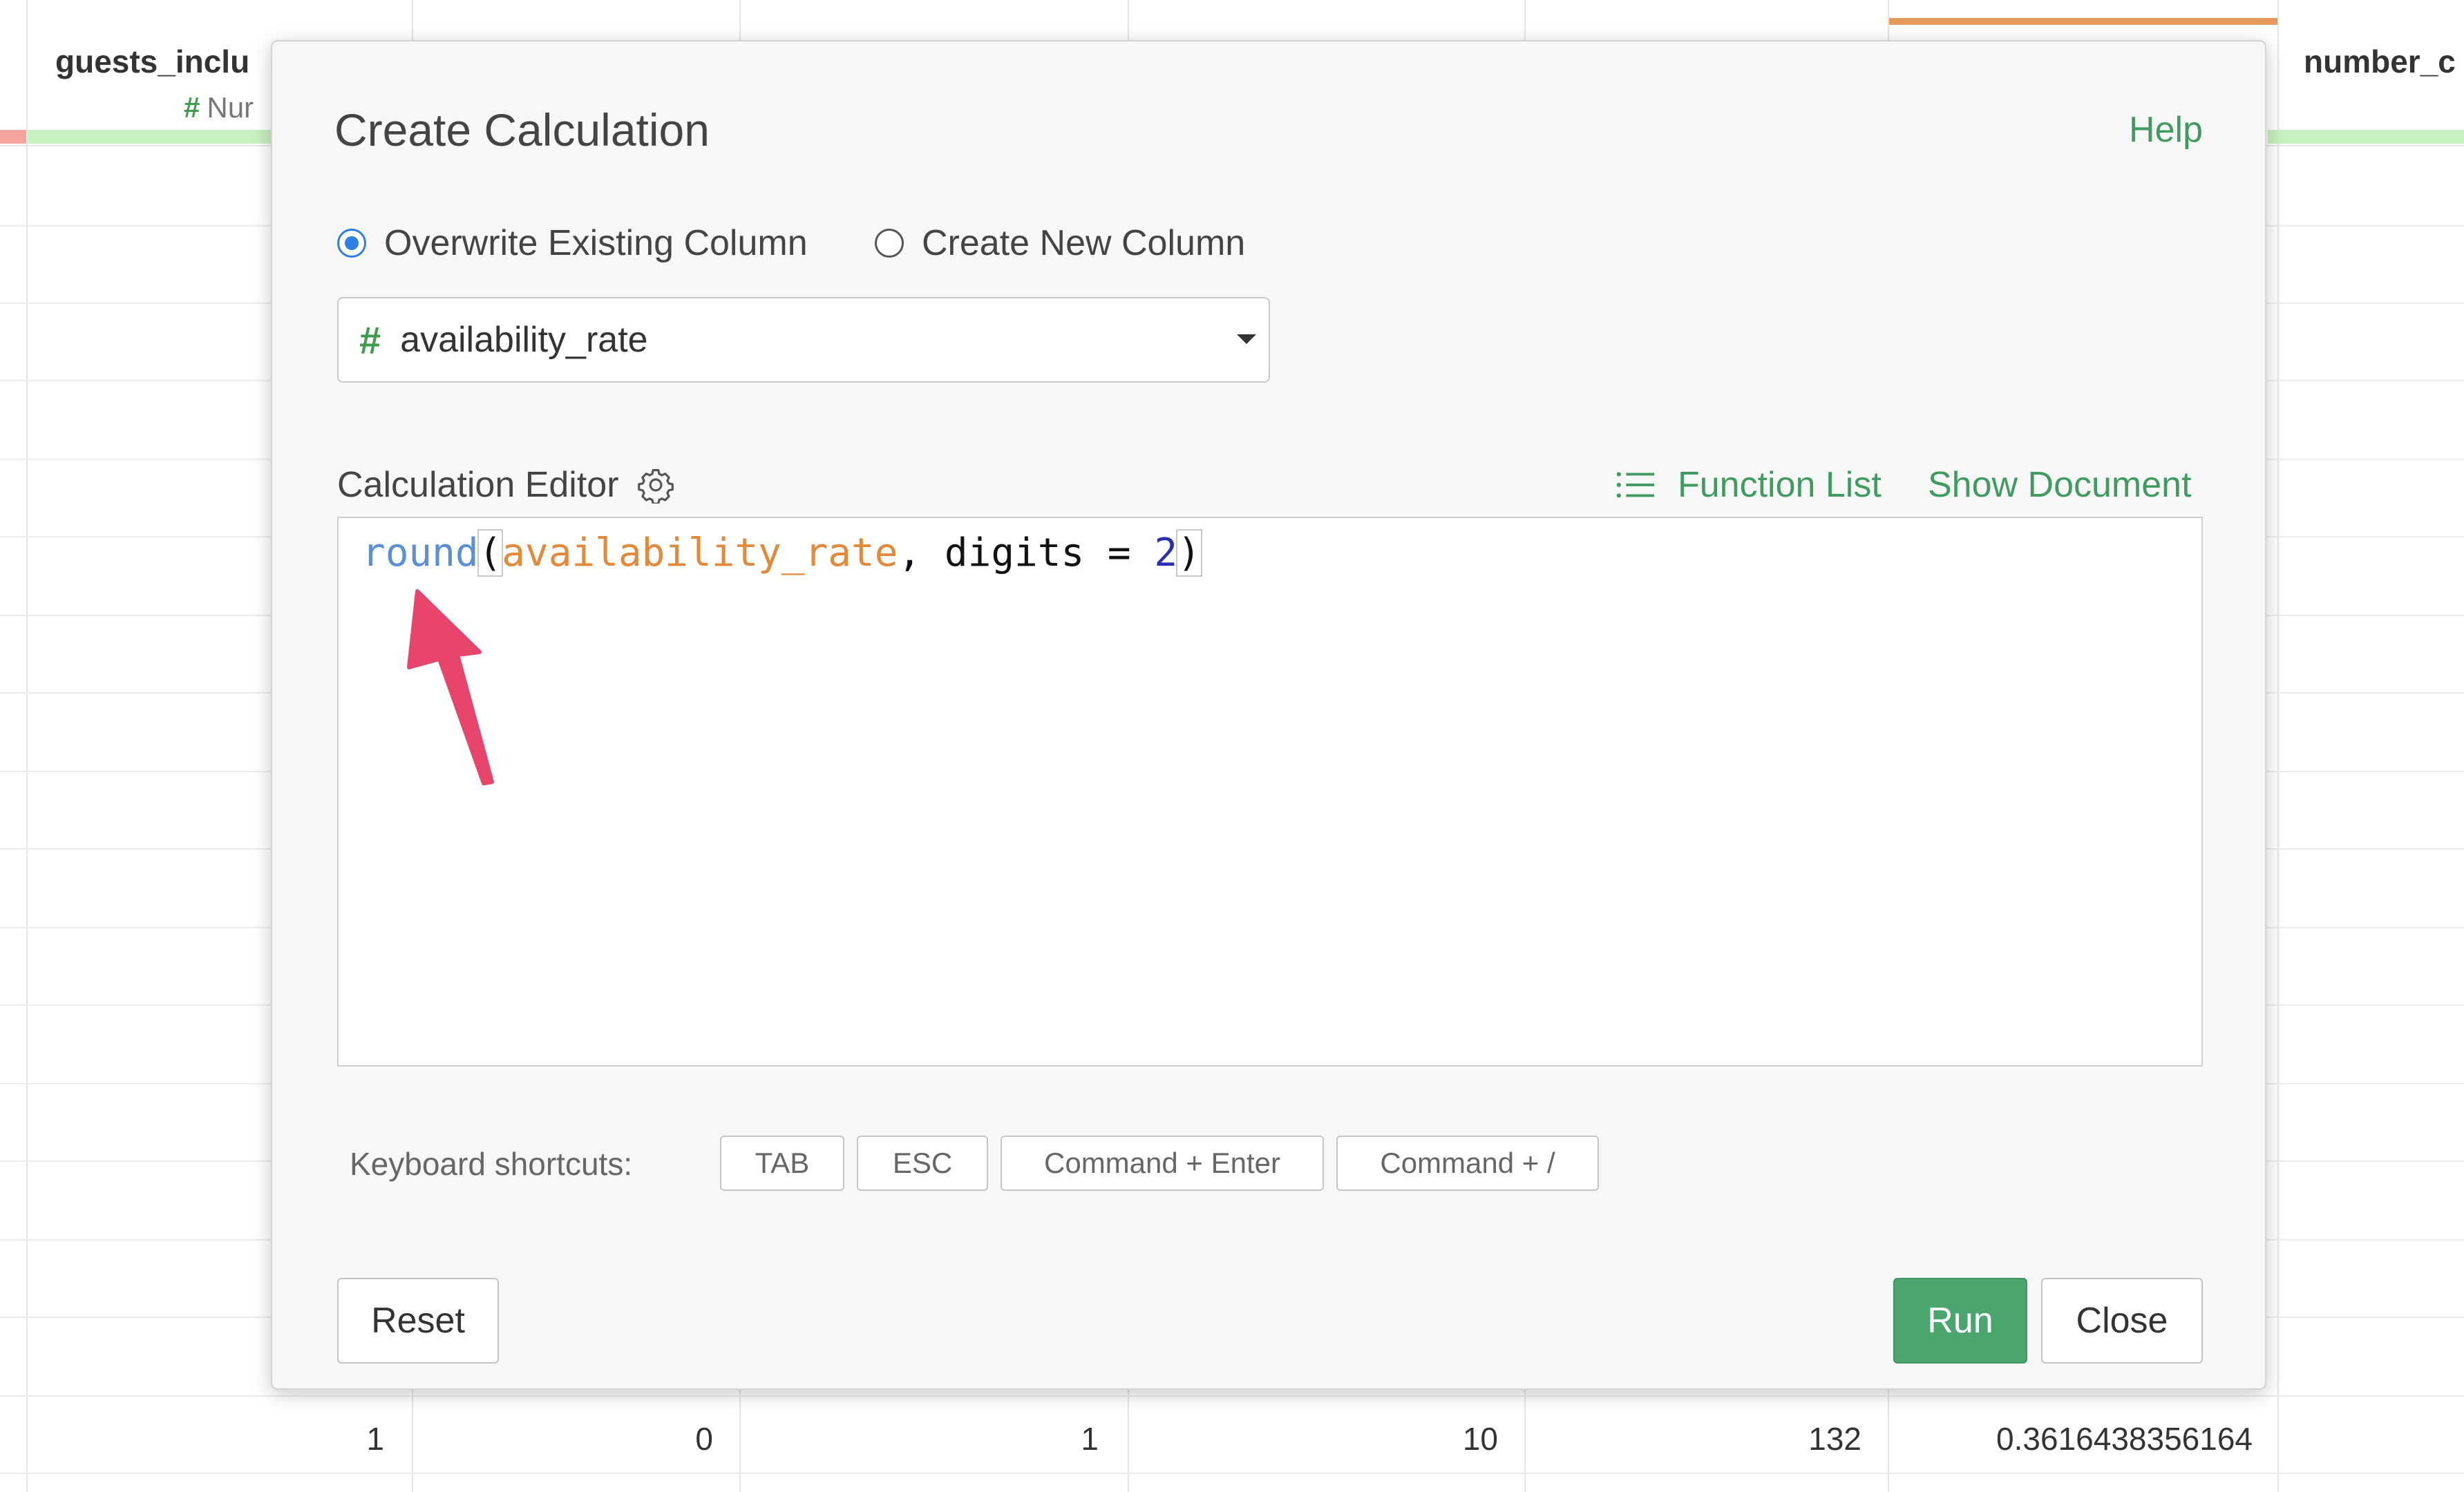  What do you see at coordinates (1635, 485) in the screenshot?
I see `list-icon` at bounding box center [1635, 485].